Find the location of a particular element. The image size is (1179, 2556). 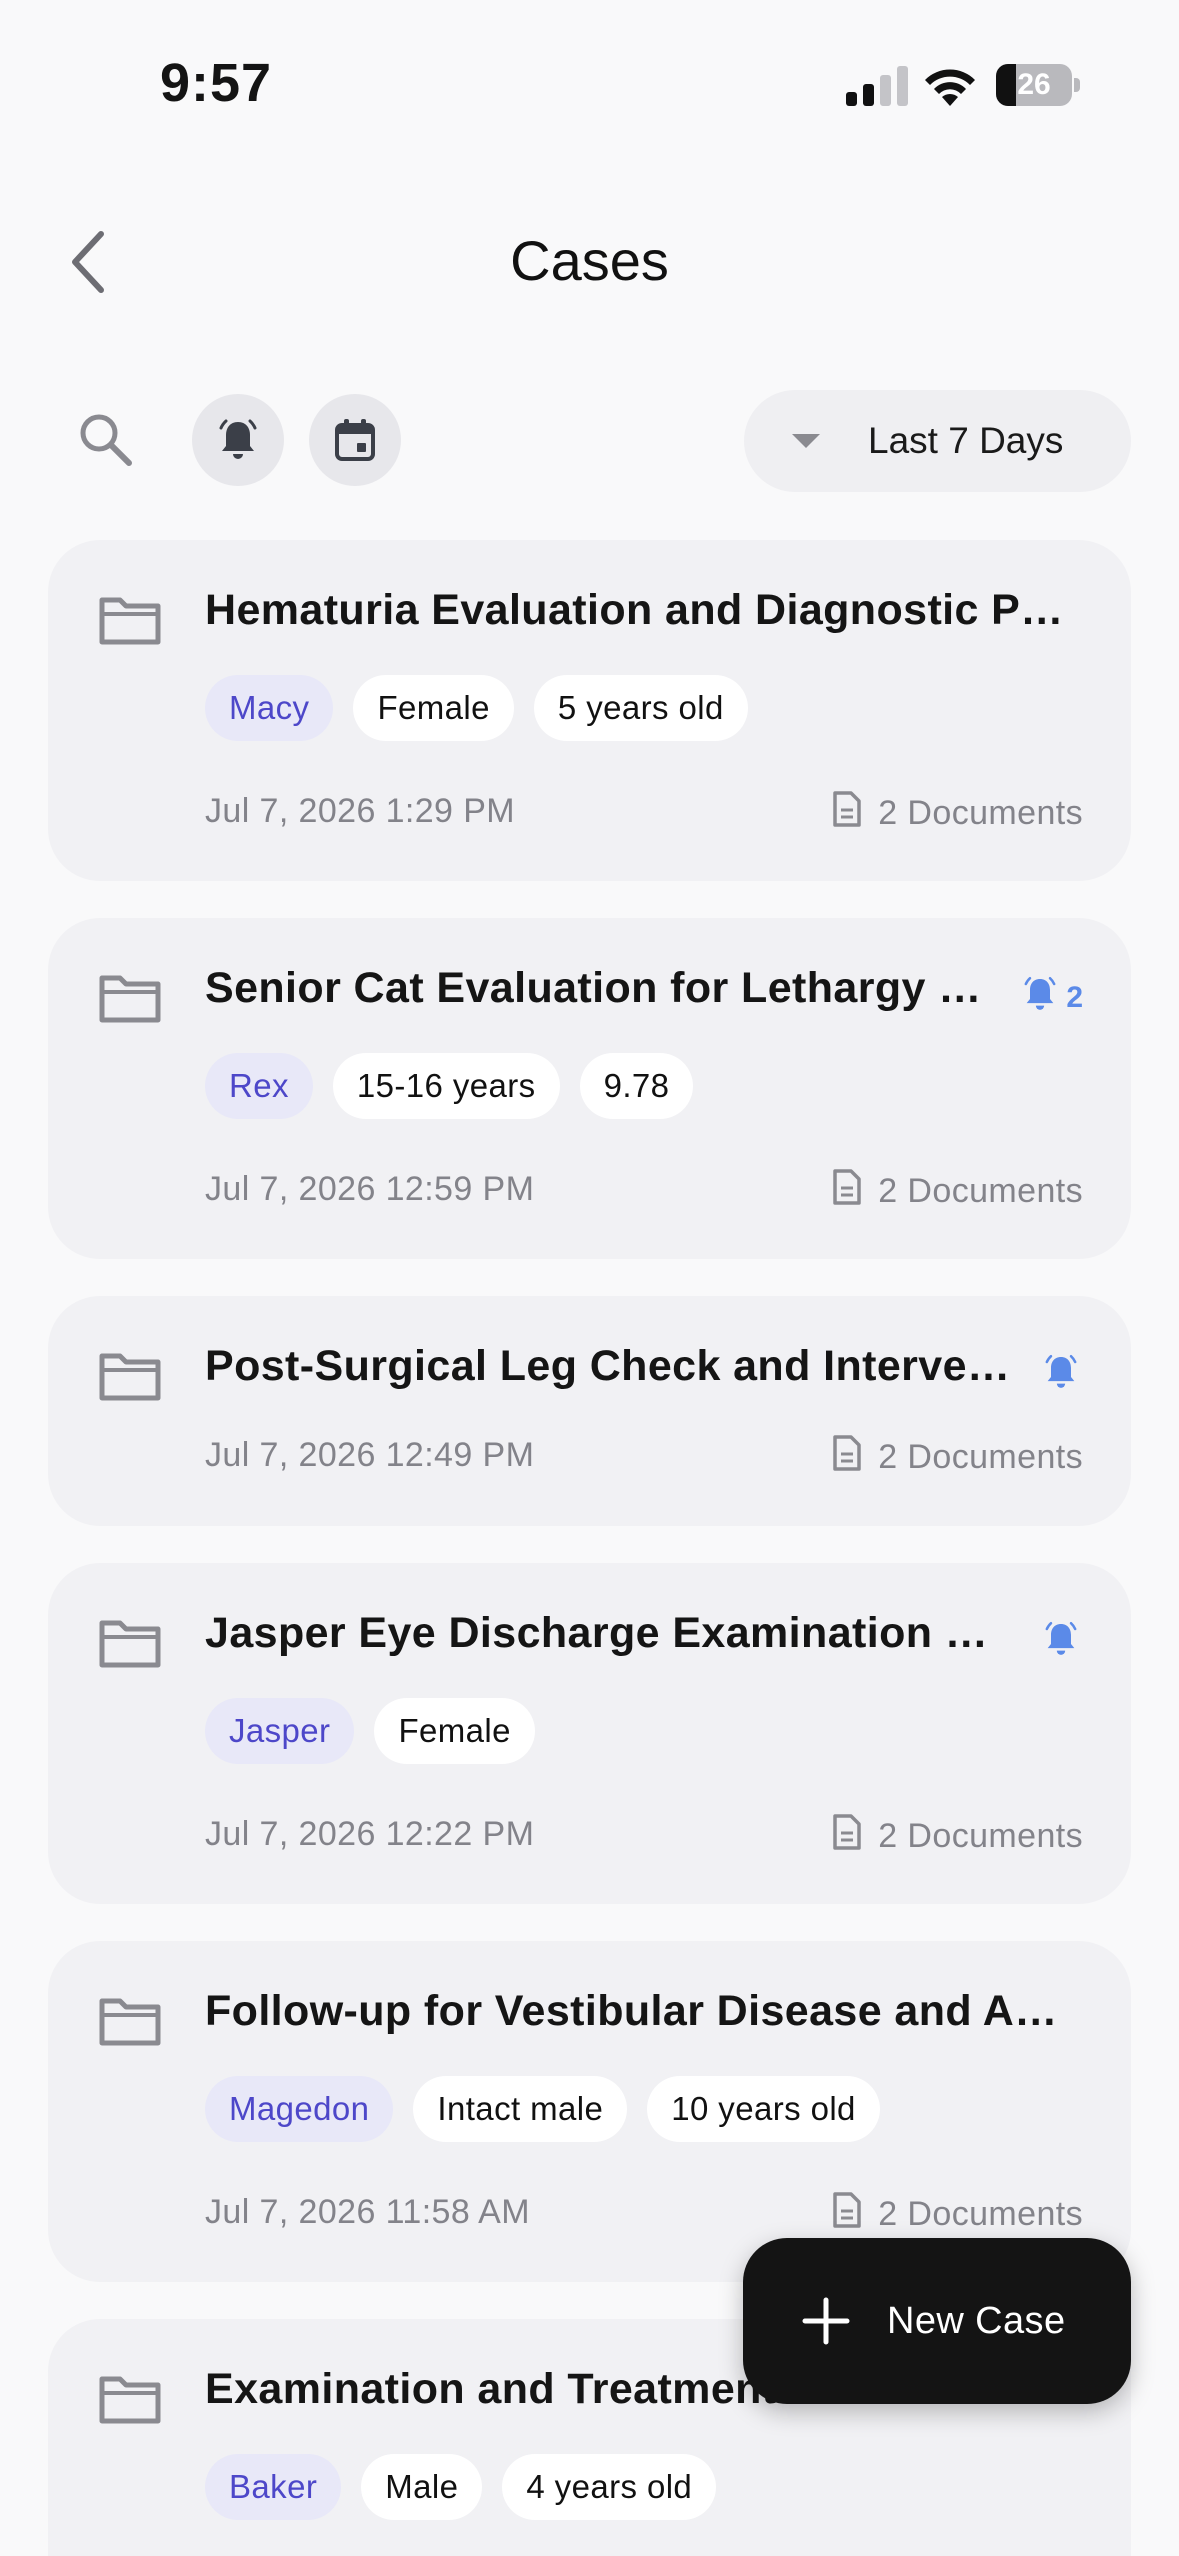

case-date: Jul 7, 2026 1:29 PM is located at coordinates (360, 811).